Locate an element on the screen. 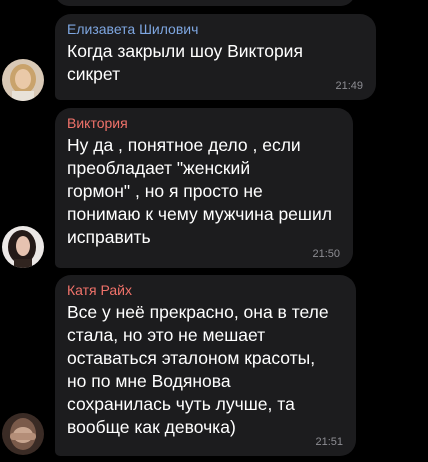 The width and height of the screenshot is (428, 462). avatar-photo-woman-covering-face is located at coordinates (23, 434).